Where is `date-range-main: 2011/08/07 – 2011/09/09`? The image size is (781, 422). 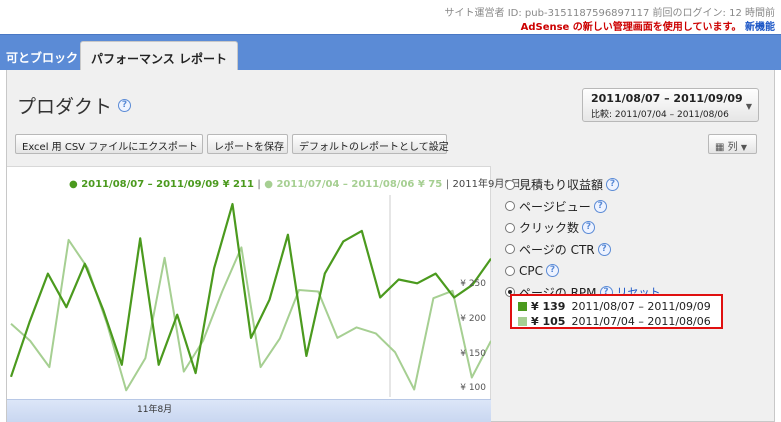 date-range-main: 2011/08/07 – 2011/09/09 is located at coordinates (667, 98).